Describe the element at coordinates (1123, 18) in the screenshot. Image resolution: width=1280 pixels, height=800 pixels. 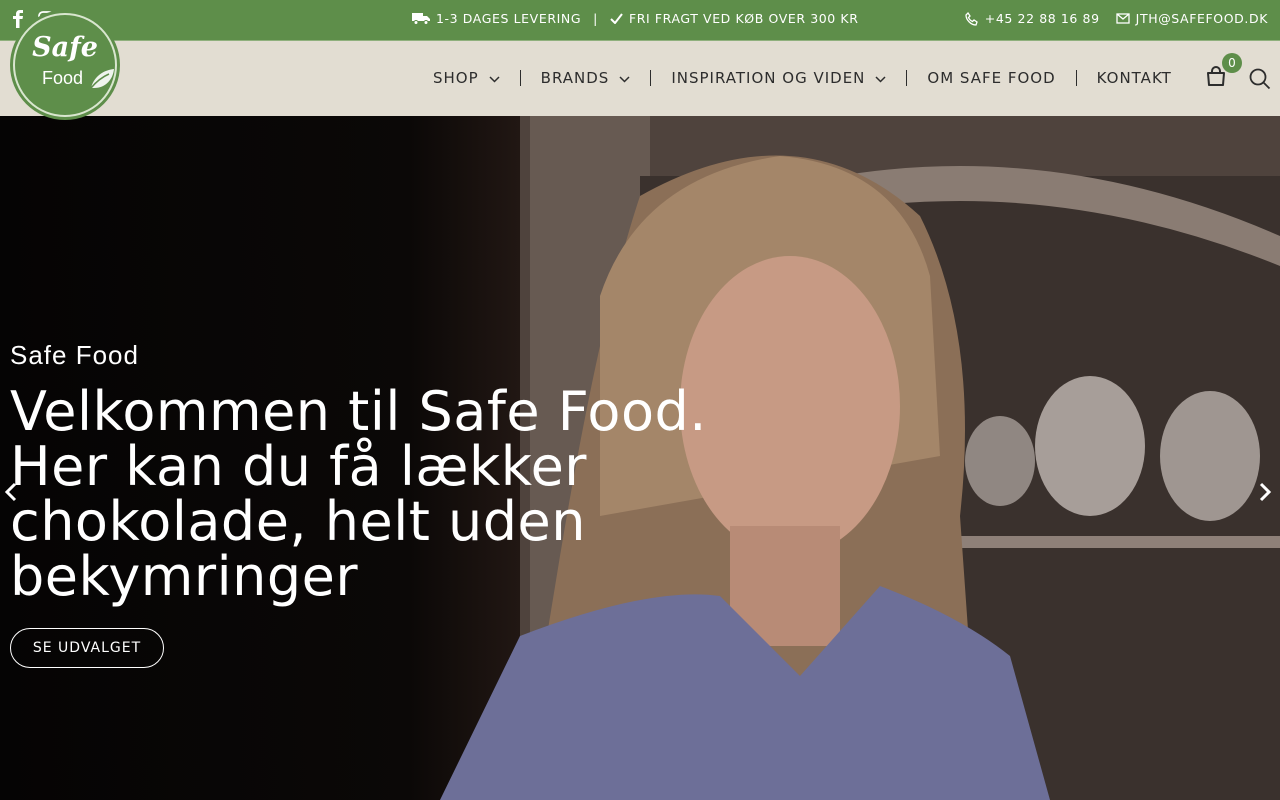
I see `mail-icon` at that location.